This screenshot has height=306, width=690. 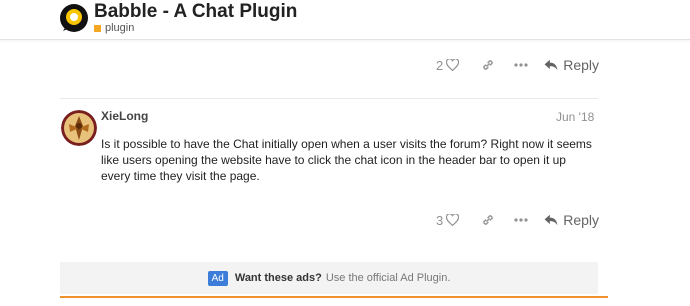 I want to click on post-date: Jun '18, so click(x=575, y=117).